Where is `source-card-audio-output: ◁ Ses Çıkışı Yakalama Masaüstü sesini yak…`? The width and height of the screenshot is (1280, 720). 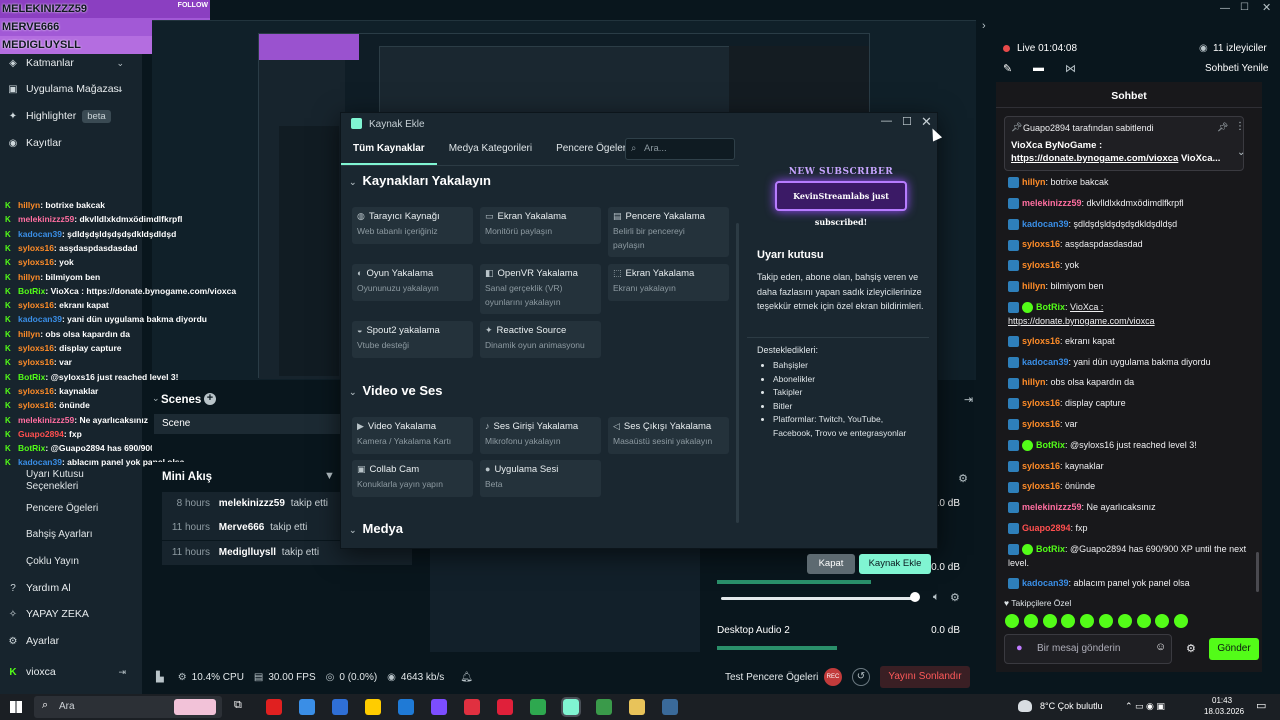 source-card-audio-output: ◁ Ses Çıkışı Yakalama Masaüstü sesini yak… is located at coordinates (668, 435).